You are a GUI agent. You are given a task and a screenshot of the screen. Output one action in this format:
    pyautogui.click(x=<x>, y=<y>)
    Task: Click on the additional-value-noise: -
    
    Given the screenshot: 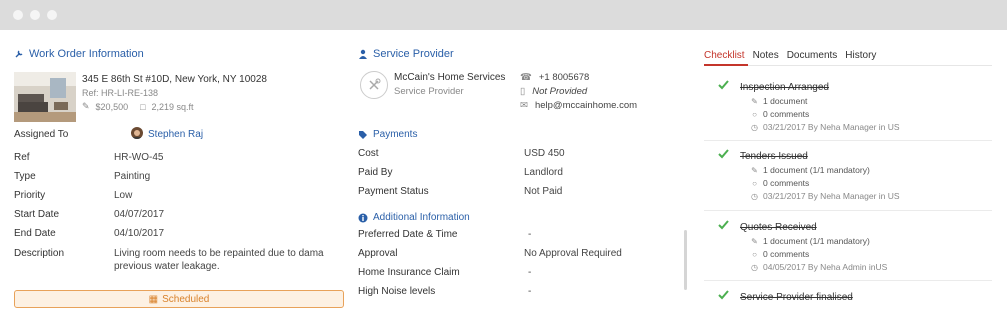 What is the action you would take?
    pyautogui.click(x=530, y=291)
    